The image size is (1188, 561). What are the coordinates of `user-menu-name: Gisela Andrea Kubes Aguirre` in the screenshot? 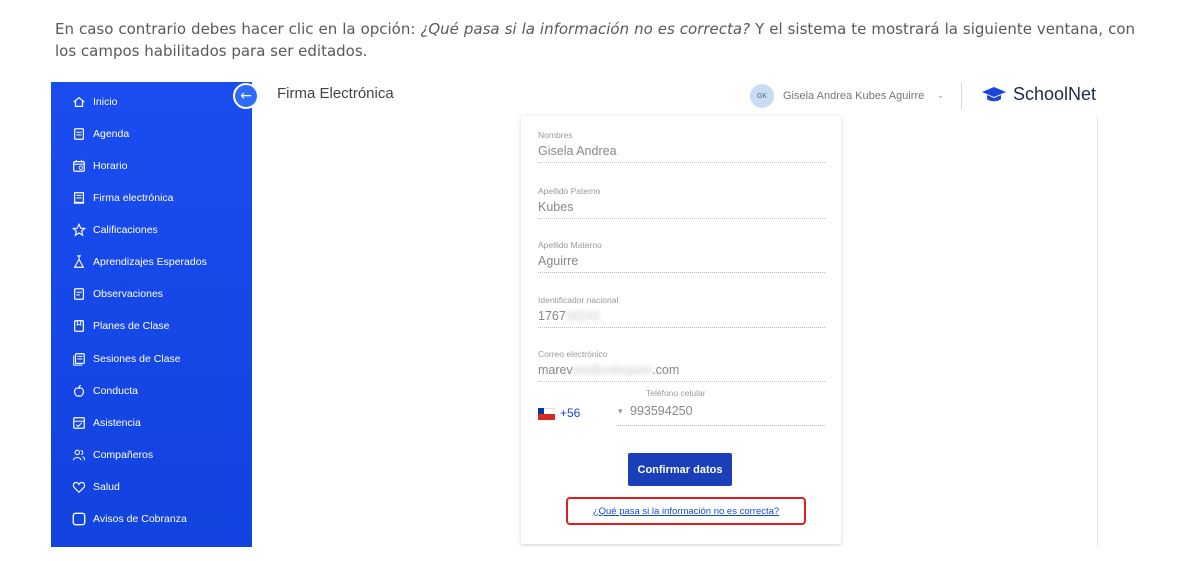 It's located at (853, 96).